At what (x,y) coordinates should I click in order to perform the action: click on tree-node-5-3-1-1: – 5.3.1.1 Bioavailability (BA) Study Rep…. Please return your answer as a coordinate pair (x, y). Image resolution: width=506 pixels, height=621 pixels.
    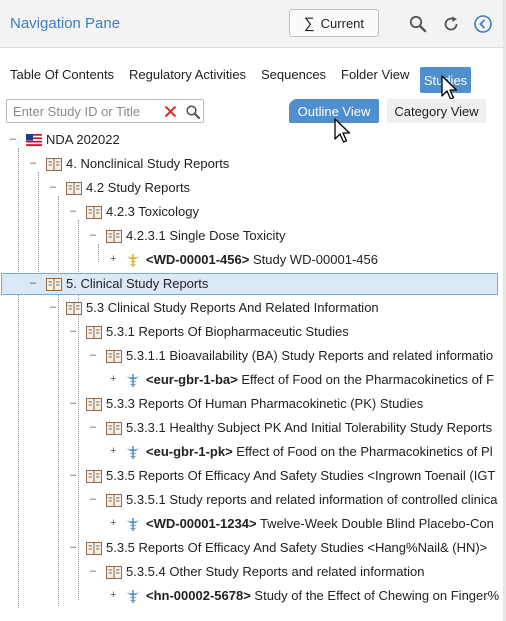
    Looking at the image, I should click on (250, 357).